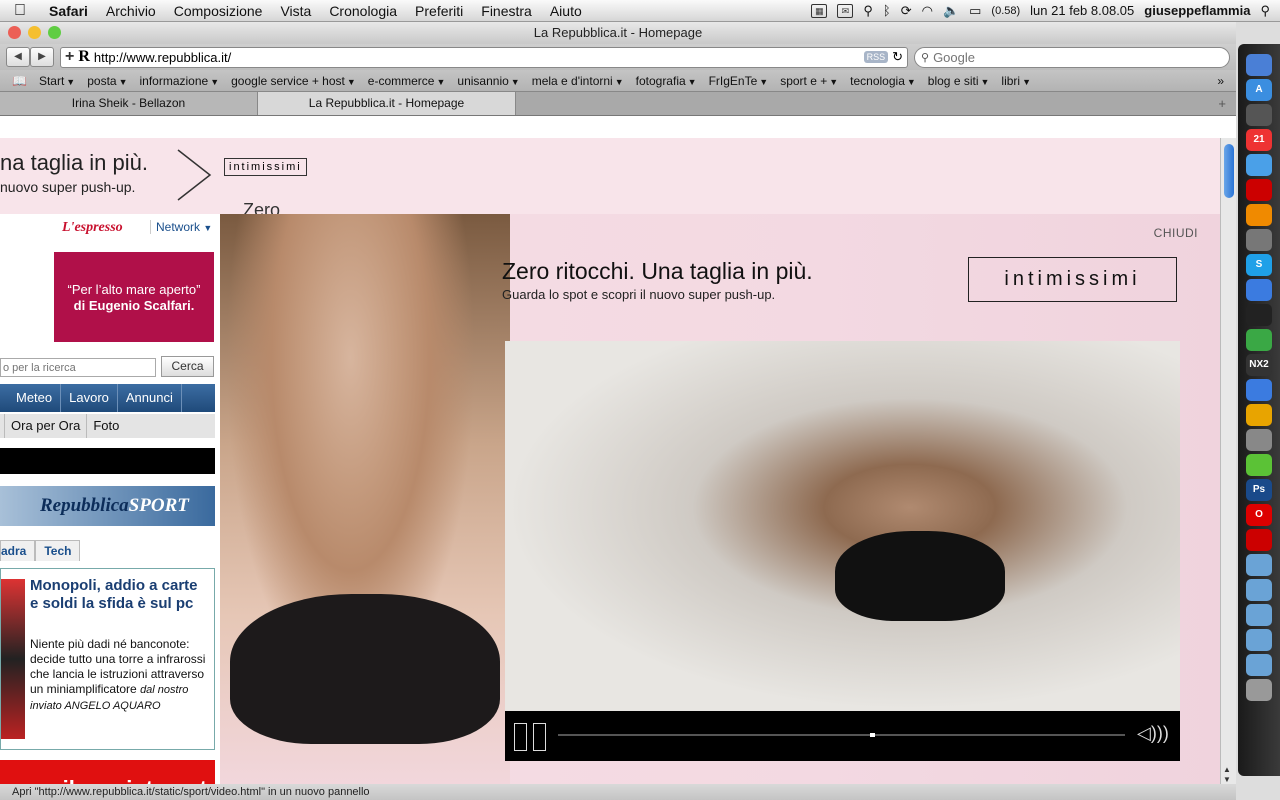 This screenshot has height=800, width=1280. I want to click on nav-meteo: Meteo, so click(35, 398).